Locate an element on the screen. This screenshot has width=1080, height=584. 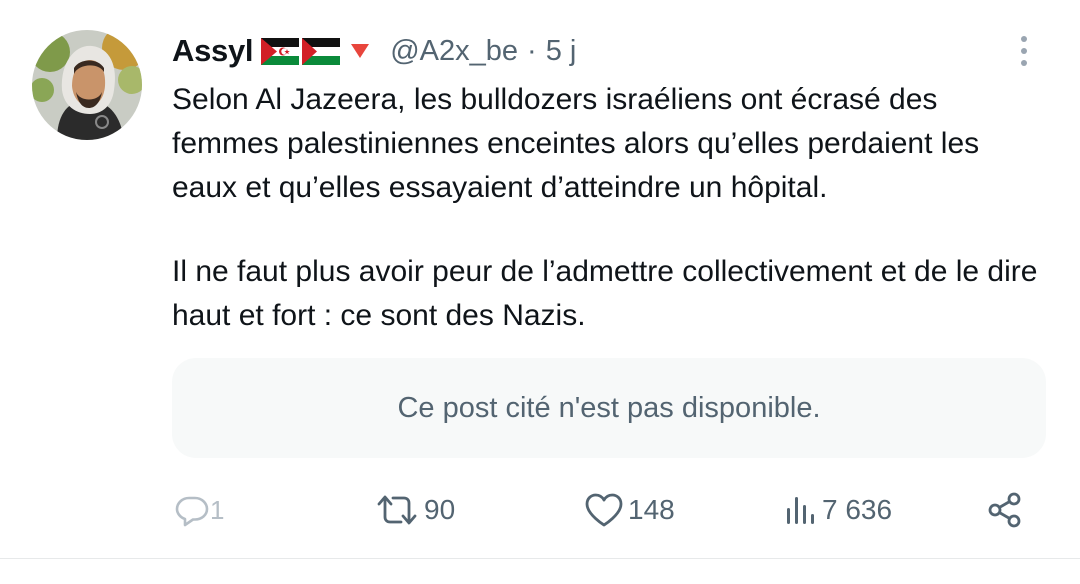
quote-unavailable-text: Ce post cité n'est pas disponible. is located at coordinates (609, 407).